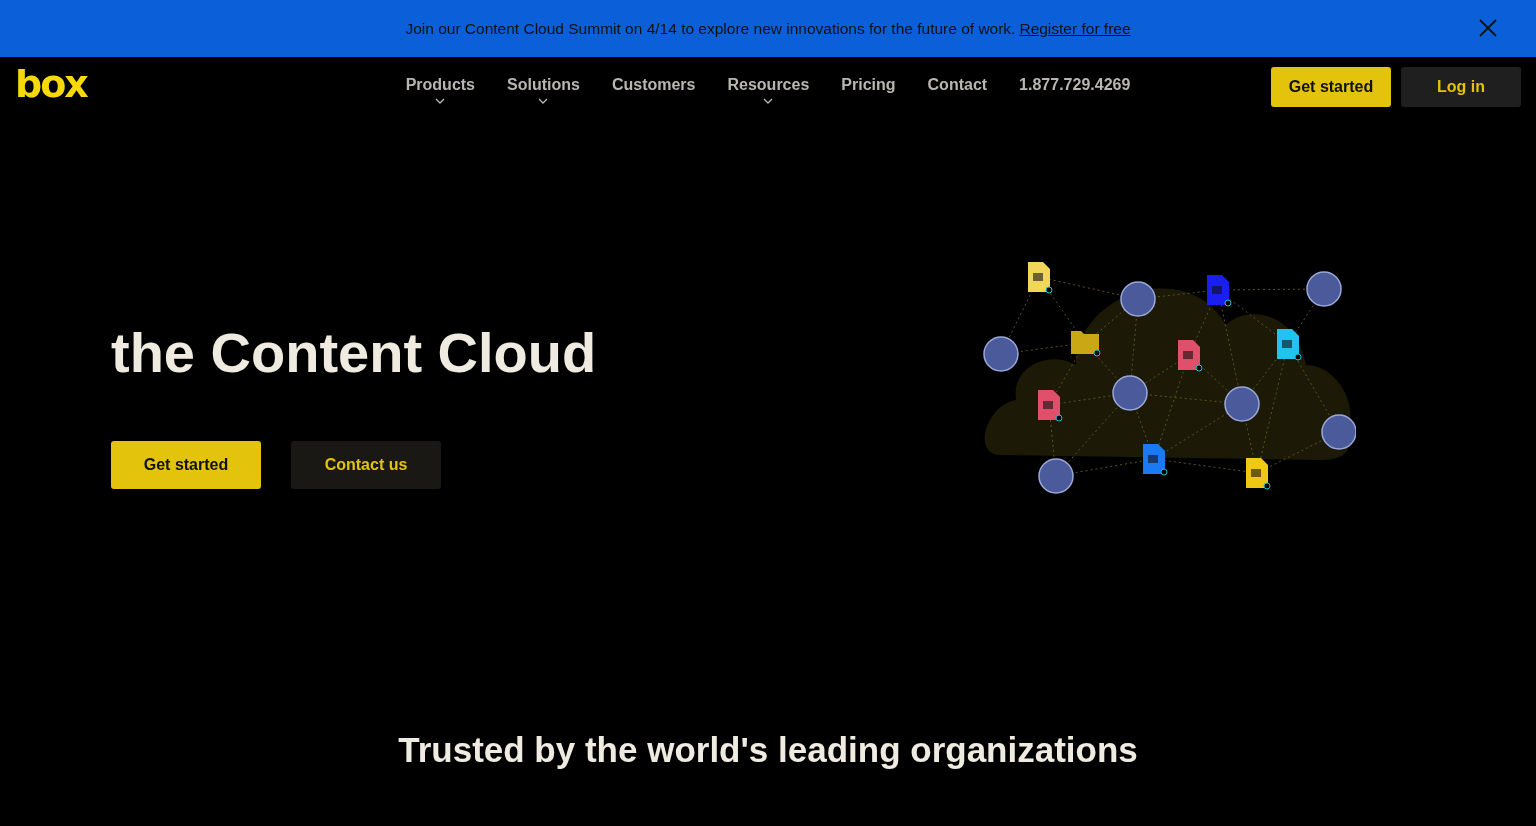 This screenshot has height=826, width=1536. What do you see at coordinates (768, 750) in the screenshot?
I see `section-heading: Trusted by the world's leading organizations` at bounding box center [768, 750].